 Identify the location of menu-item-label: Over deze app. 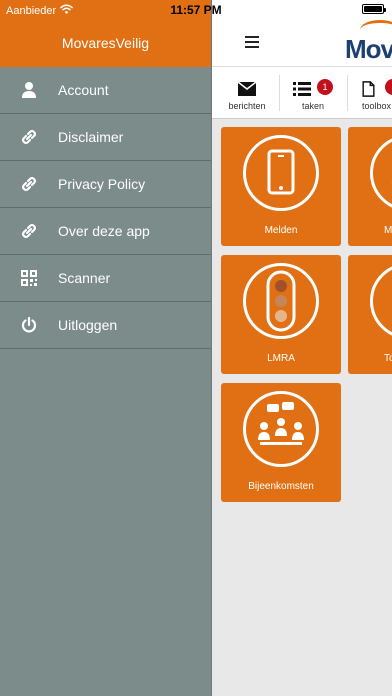
(104, 231).